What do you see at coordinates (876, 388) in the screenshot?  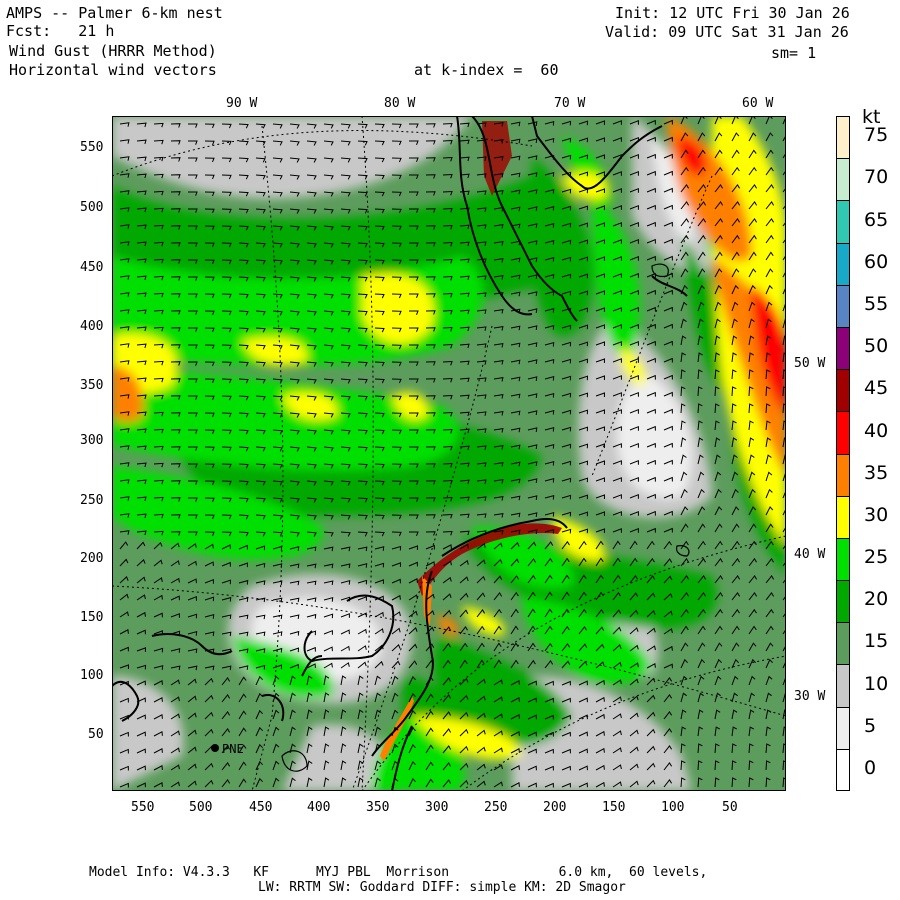 I see `colorbar-label: 45` at bounding box center [876, 388].